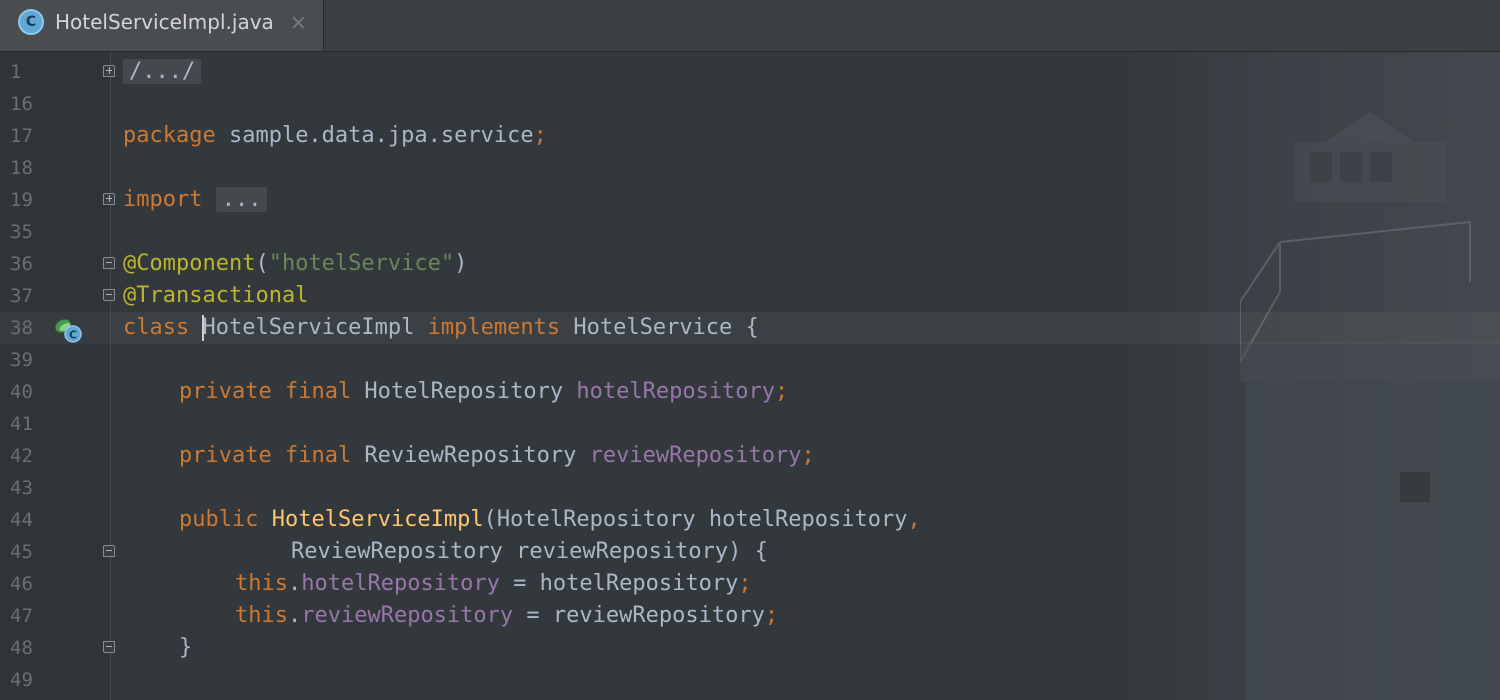 This screenshot has height=700, width=1500. I want to click on code-line: 36 @Component("hotelService"), so click(750, 264).